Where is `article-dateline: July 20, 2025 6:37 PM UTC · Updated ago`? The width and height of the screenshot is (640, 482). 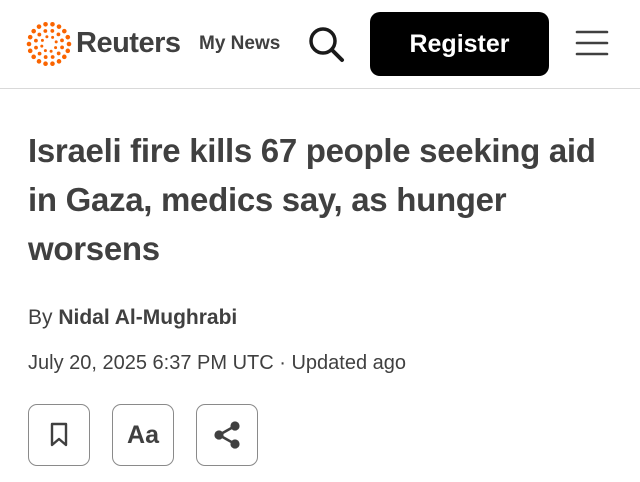
article-dateline: July 20, 2025 6:37 PM UTC · Updated ago is located at coordinates (217, 363).